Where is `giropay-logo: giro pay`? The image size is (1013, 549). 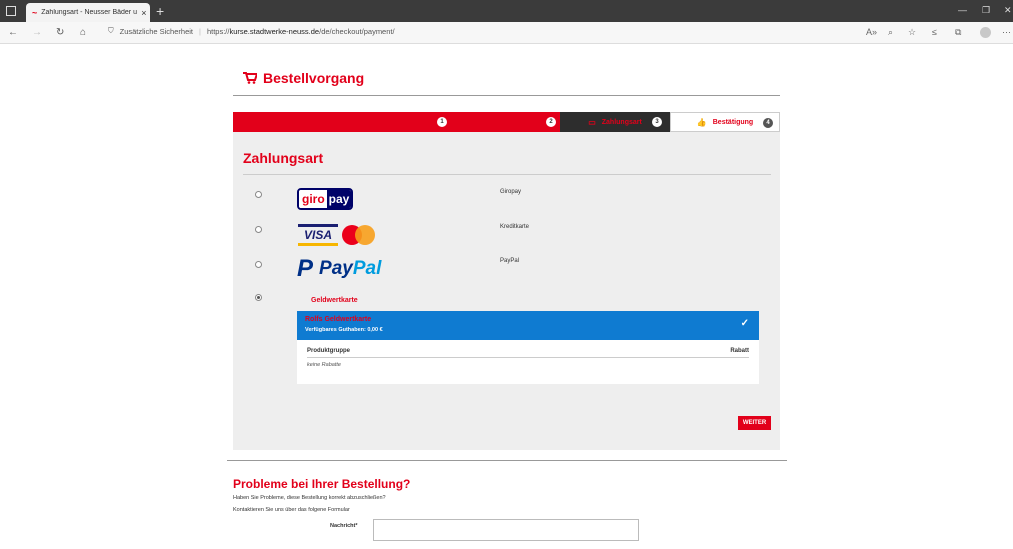
giropay-logo: giro pay is located at coordinates (325, 199).